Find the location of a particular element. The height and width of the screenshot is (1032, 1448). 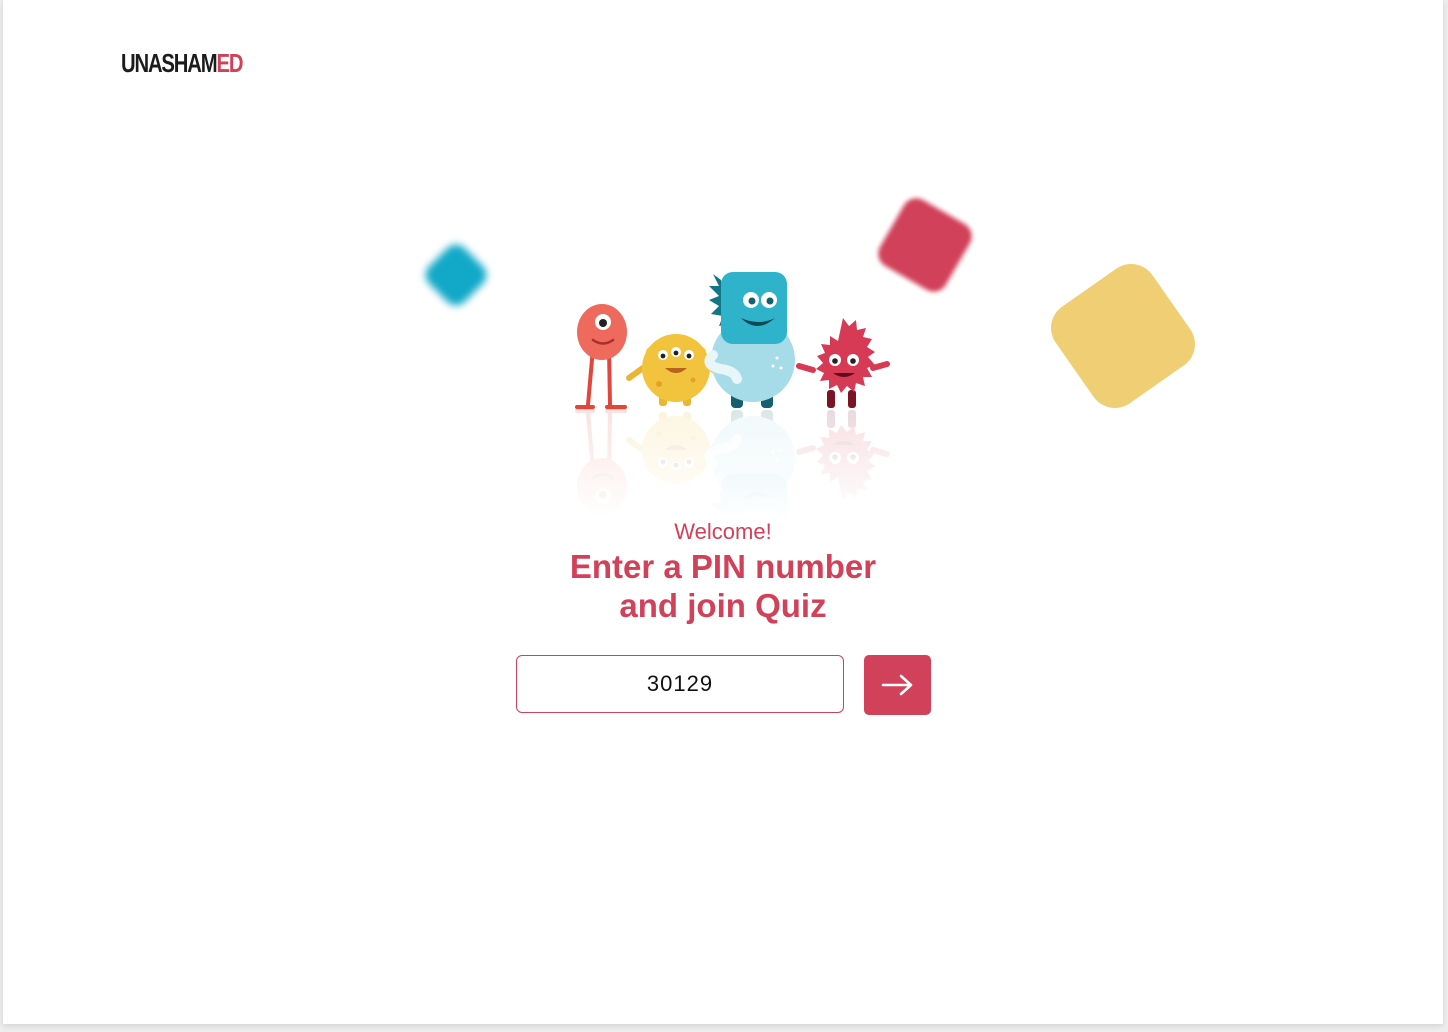

page-title: Enter a PIN number and join Quiz is located at coordinates (723, 586).